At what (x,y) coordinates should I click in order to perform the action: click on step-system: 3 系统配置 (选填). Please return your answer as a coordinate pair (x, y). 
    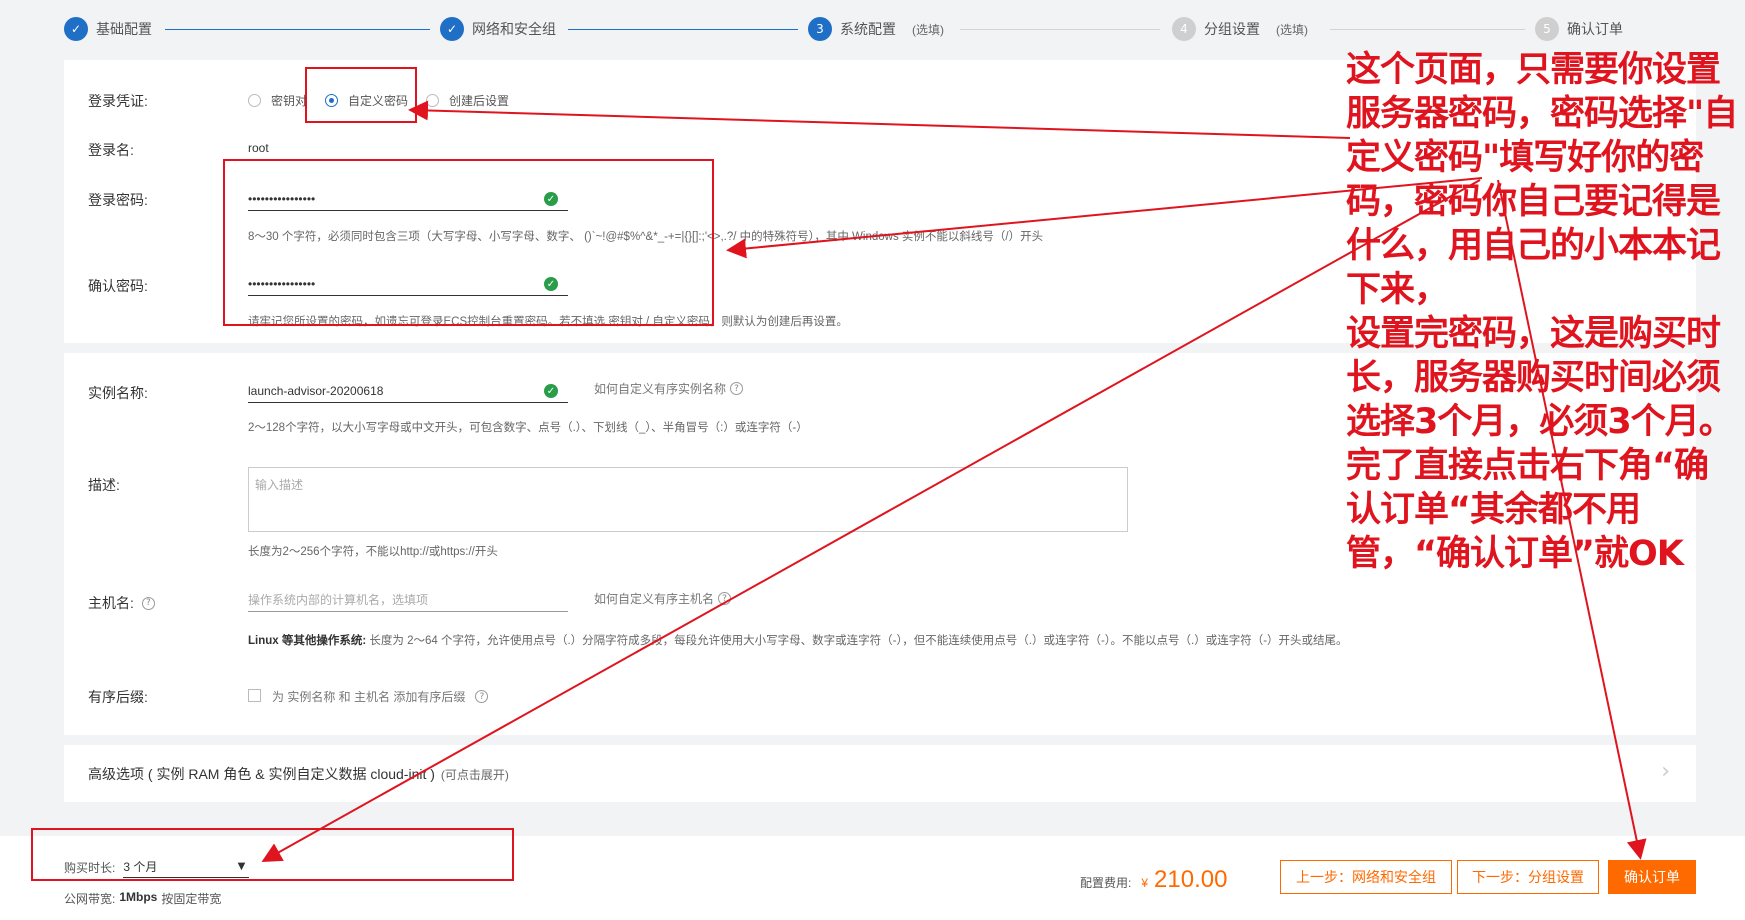
    Looking at the image, I should click on (876, 29).